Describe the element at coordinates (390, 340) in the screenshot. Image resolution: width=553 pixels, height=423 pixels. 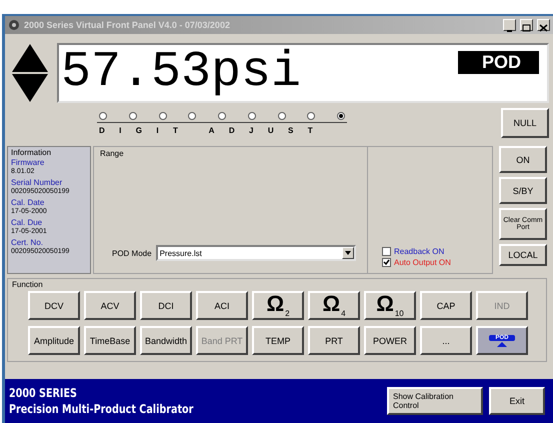
I see `function-button: POWER` at that location.